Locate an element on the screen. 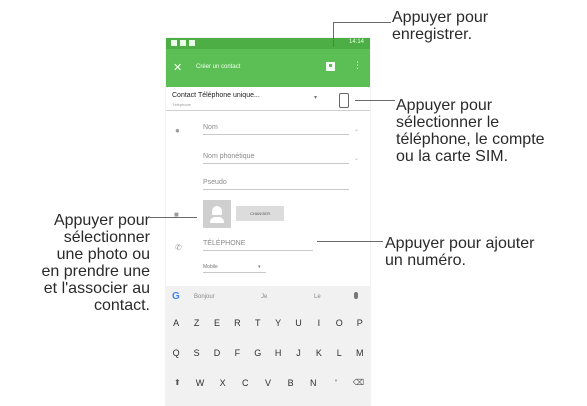 This screenshot has height=406, width=587. key: J is located at coordinates (299, 353).